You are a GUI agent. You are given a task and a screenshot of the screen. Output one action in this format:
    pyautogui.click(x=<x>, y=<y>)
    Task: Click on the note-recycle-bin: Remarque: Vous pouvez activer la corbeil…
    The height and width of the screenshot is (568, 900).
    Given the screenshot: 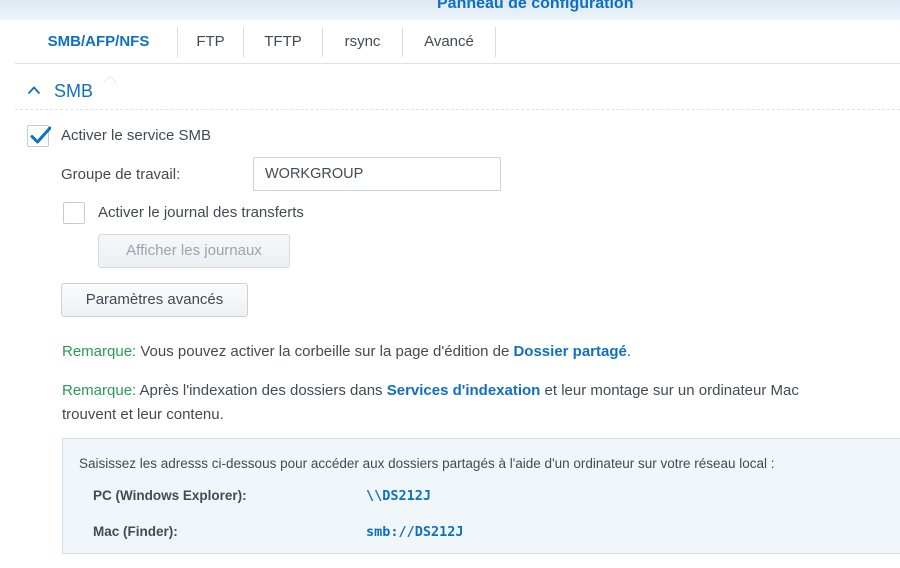 What is the action you would take?
    pyautogui.click(x=346, y=351)
    